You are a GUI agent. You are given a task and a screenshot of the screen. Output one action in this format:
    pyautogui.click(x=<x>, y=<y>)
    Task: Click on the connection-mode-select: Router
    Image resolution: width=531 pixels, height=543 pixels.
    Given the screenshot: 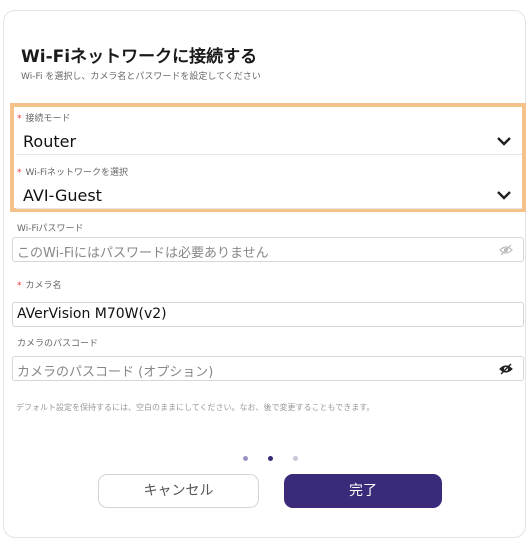 What is the action you would take?
    pyautogui.click(x=269, y=141)
    